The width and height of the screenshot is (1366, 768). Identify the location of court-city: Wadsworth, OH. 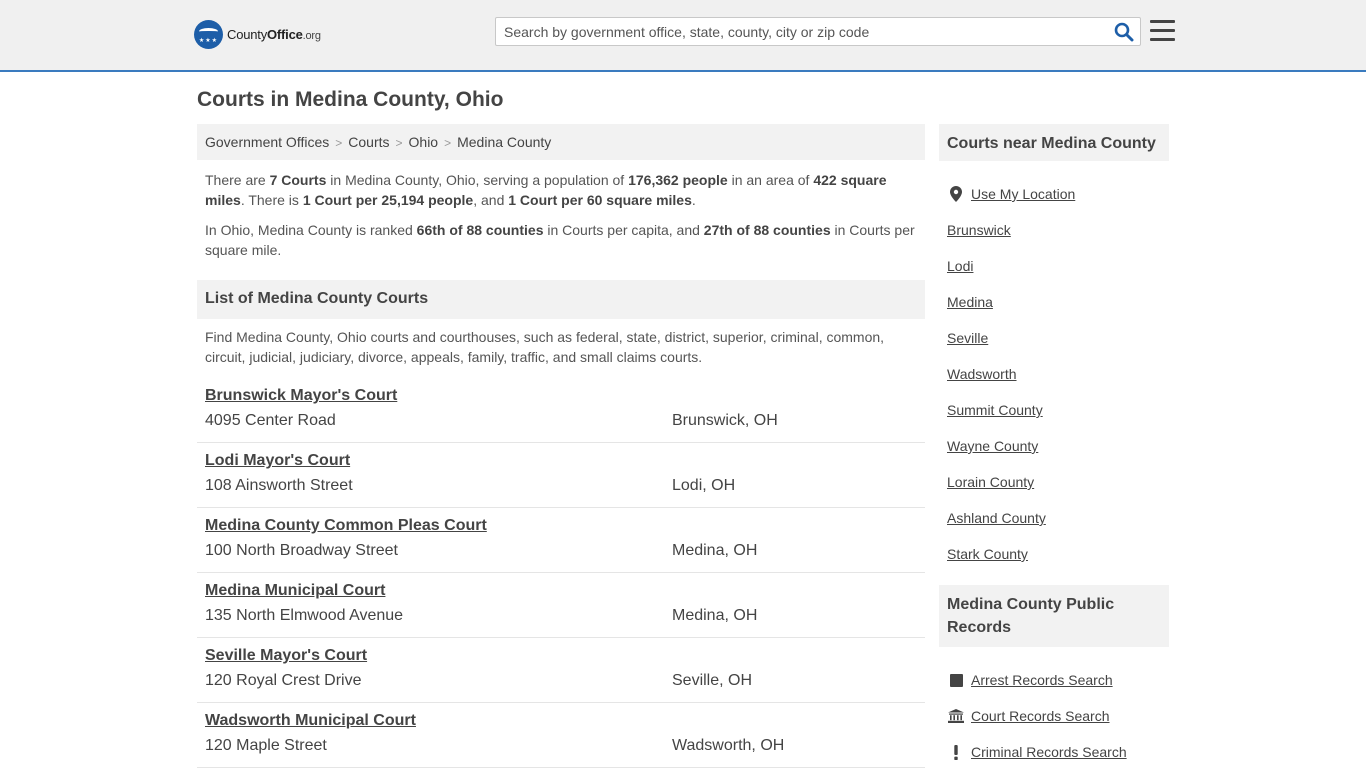
(728, 745).